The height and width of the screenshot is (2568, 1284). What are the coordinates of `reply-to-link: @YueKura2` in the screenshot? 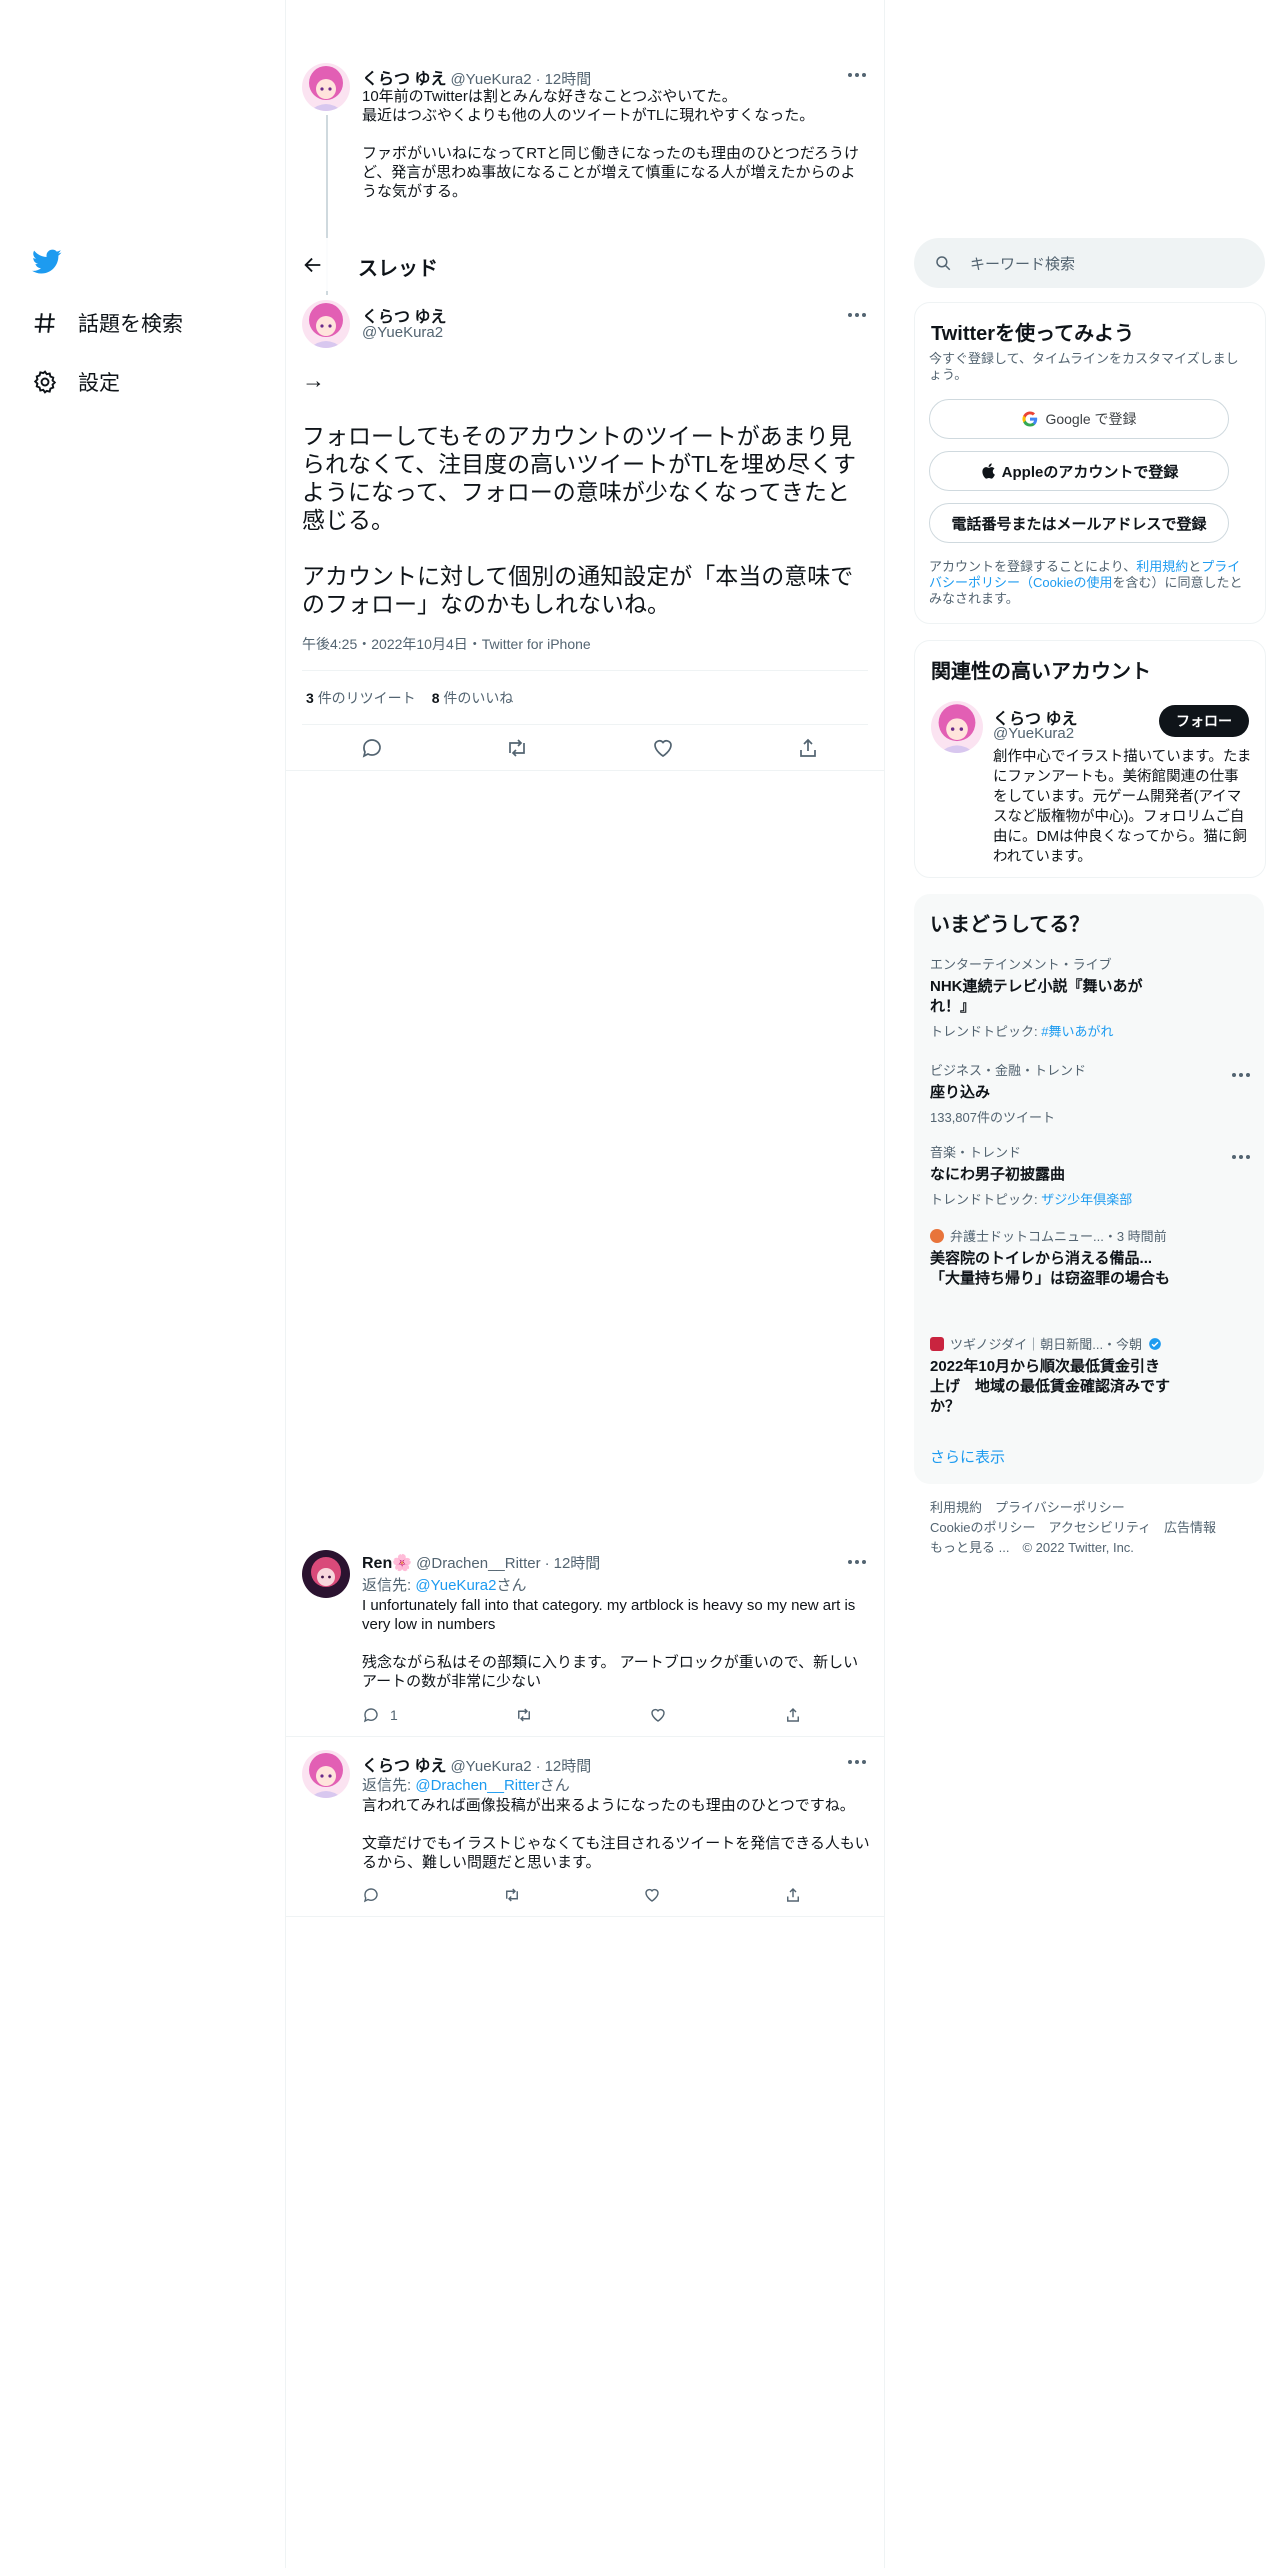 It's located at (455, 1585).